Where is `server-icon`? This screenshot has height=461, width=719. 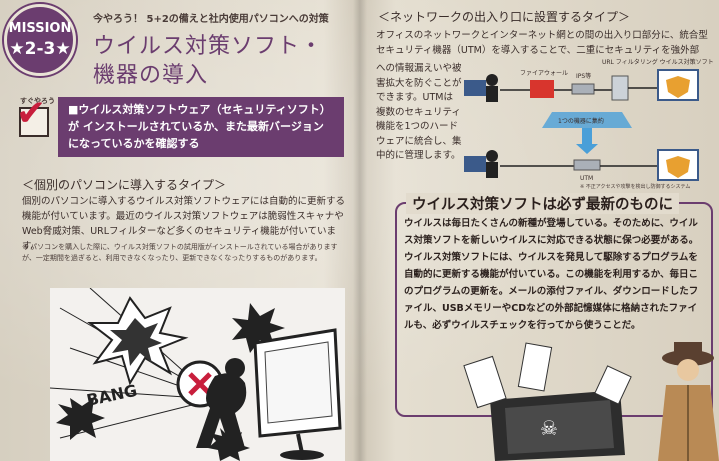 server-icon is located at coordinates (620, 88).